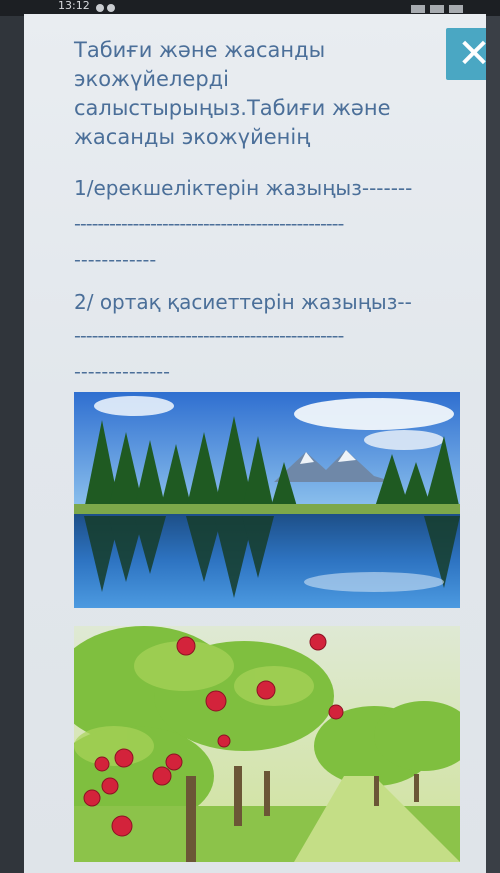 The height and width of the screenshot is (873, 500). What do you see at coordinates (243, 302) in the screenshot?
I see `item2-prompt: 2/ ортақ қасиеттерін жазыңыз--` at bounding box center [243, 302].